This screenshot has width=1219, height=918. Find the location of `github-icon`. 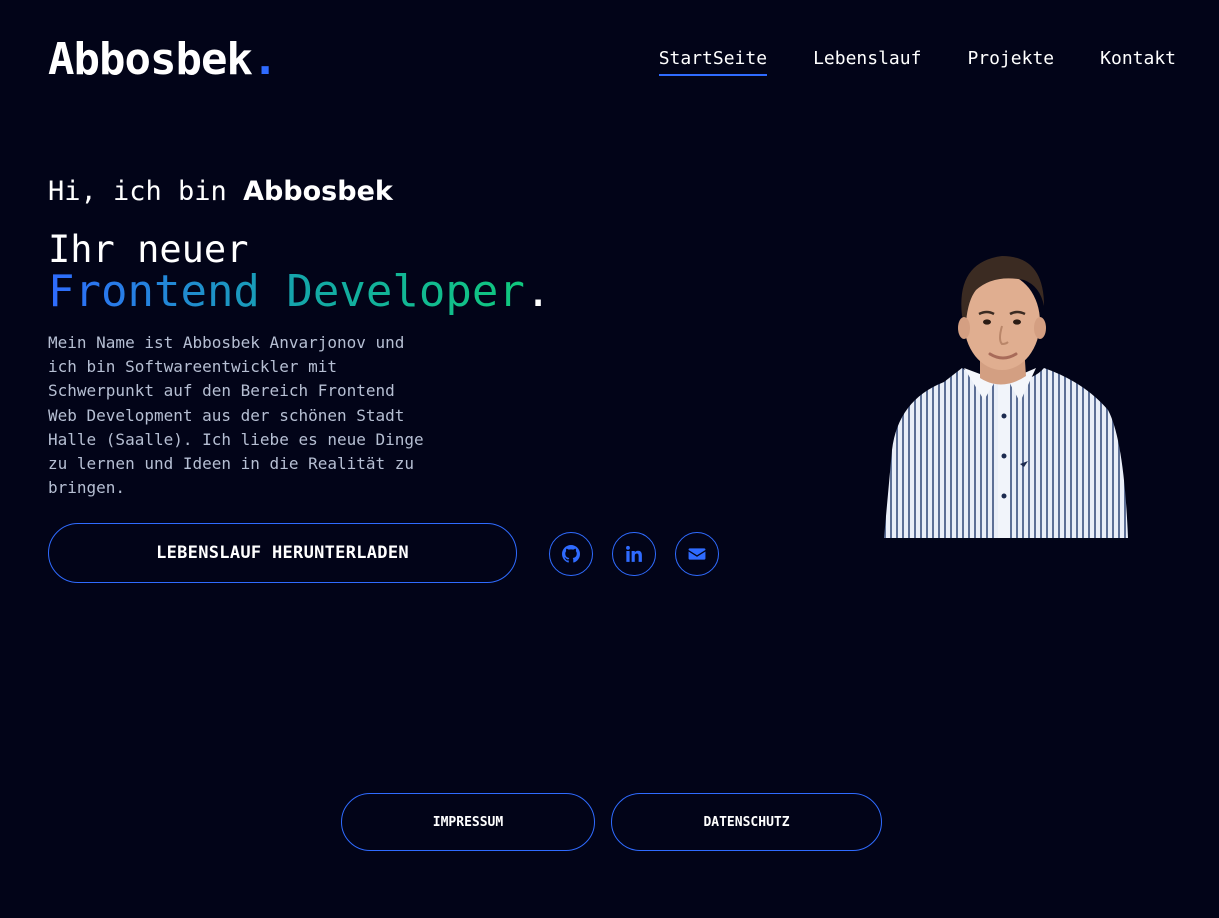

github-icon is located at coordinates (571, 554).